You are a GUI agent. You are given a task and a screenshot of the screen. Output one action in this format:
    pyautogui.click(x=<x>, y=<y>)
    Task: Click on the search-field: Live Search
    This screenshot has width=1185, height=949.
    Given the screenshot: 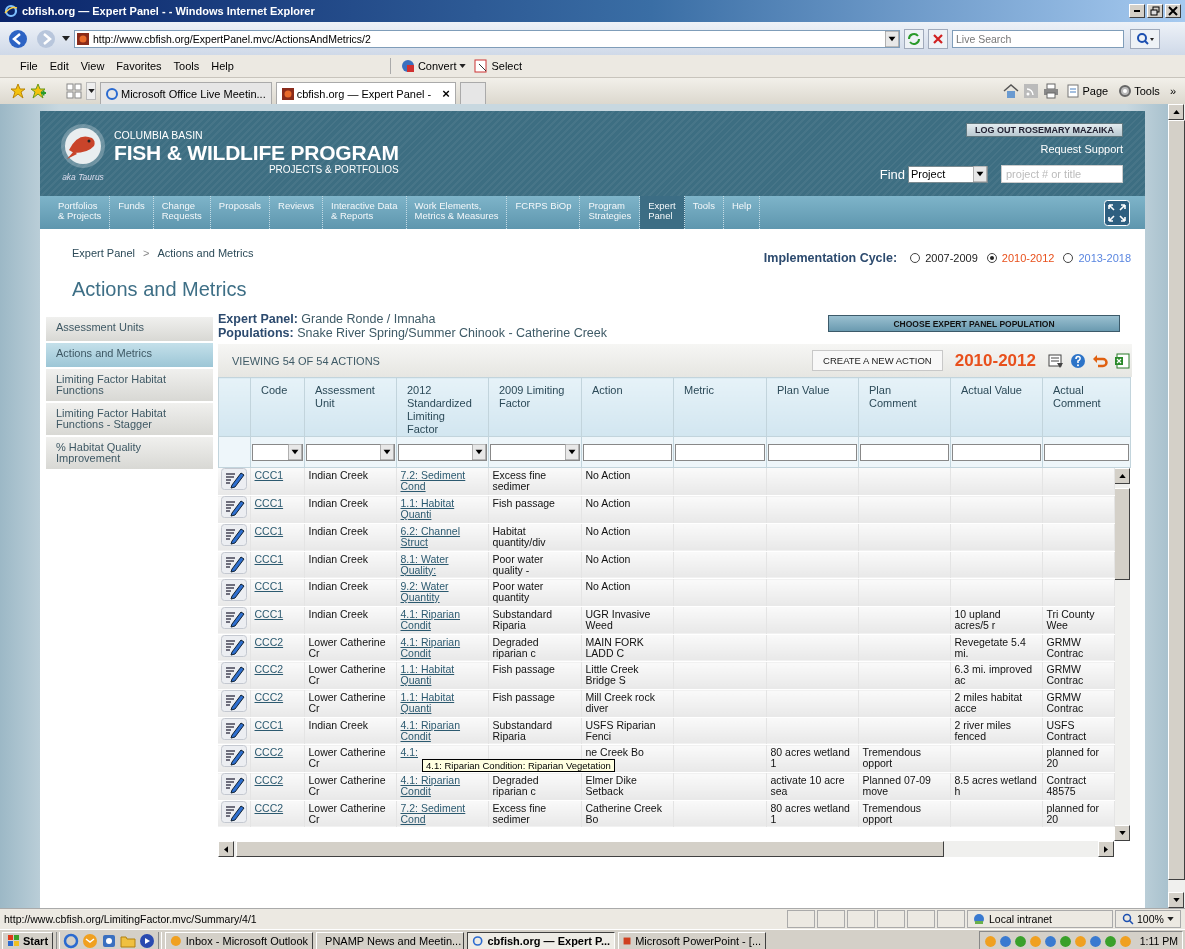 What is the action you would take?
    pyautogui.click(x=1038, y=38)
    